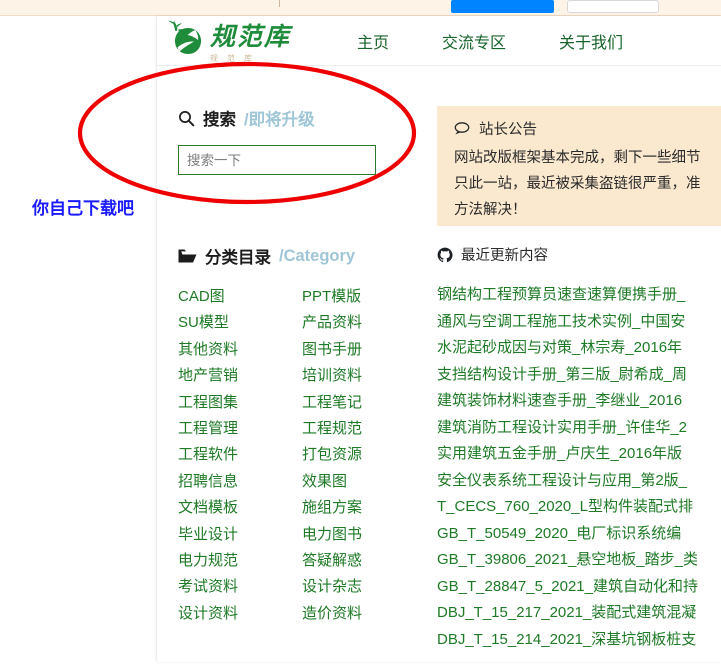 Image resolution: width=721 pixels, height=667 pixels. Describe the element at coordinates (579, 639) in the screenshot. I see `update-link: DBJ_T_15_214_2021_深基坑钢板桩支` at that location.